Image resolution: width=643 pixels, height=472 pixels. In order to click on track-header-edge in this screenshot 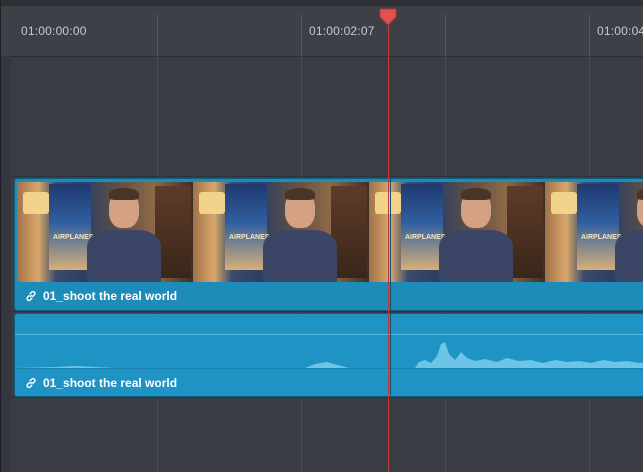, I will do `click(6, 264)`.